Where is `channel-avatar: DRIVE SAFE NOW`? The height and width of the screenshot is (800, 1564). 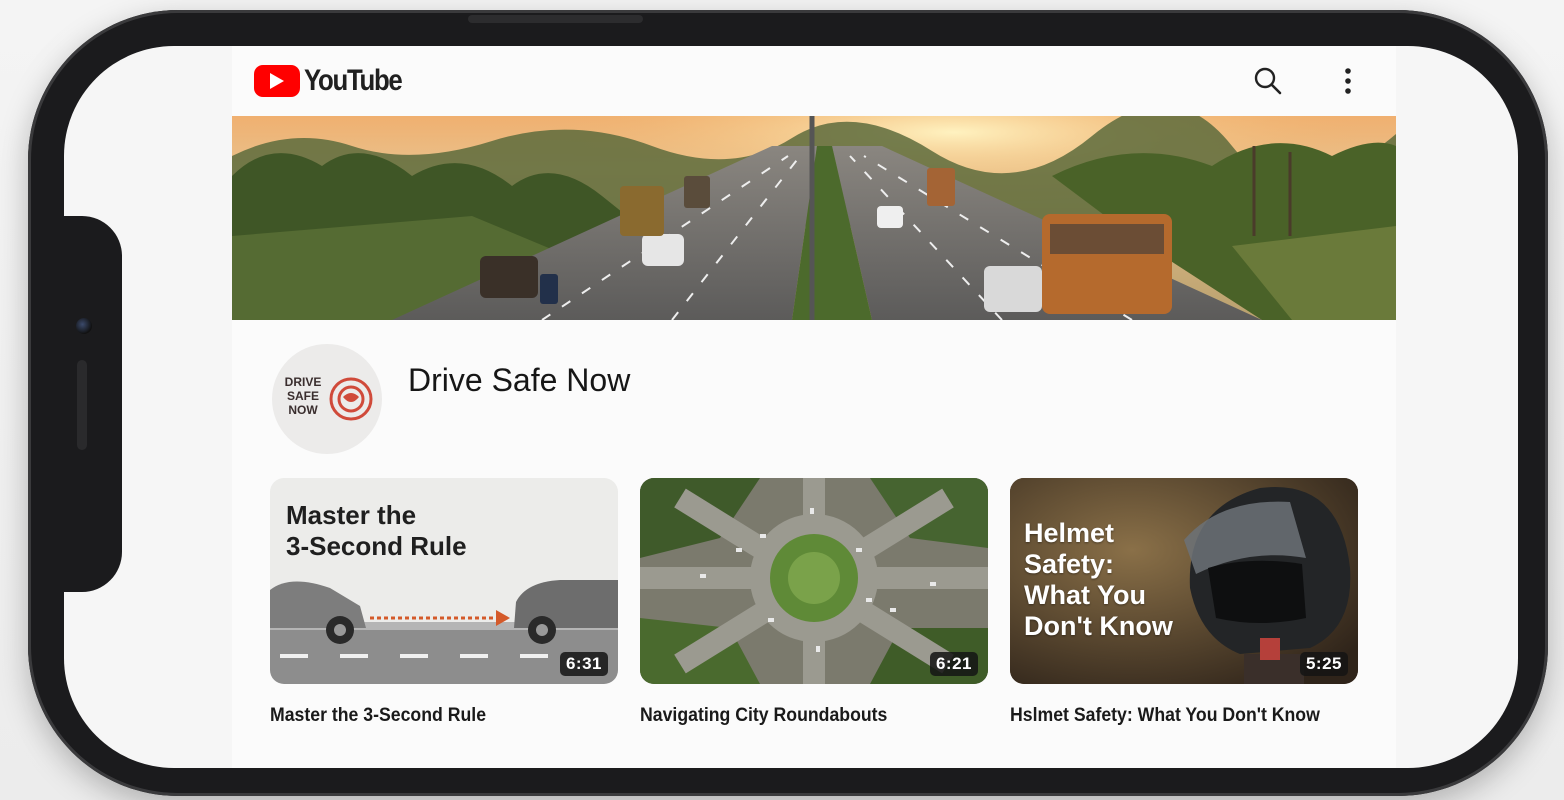 channel-avatar: DRIVE SAFE NOW is located at coordinates (327, 399).